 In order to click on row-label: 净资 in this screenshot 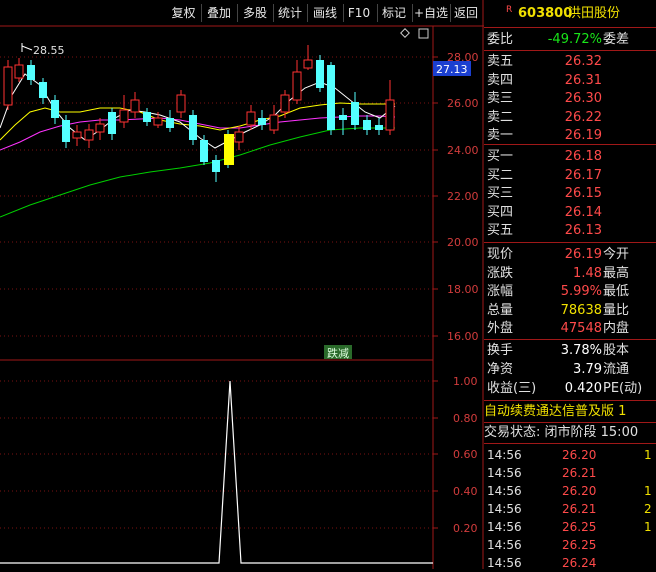, I will do `click(500, 369)`.